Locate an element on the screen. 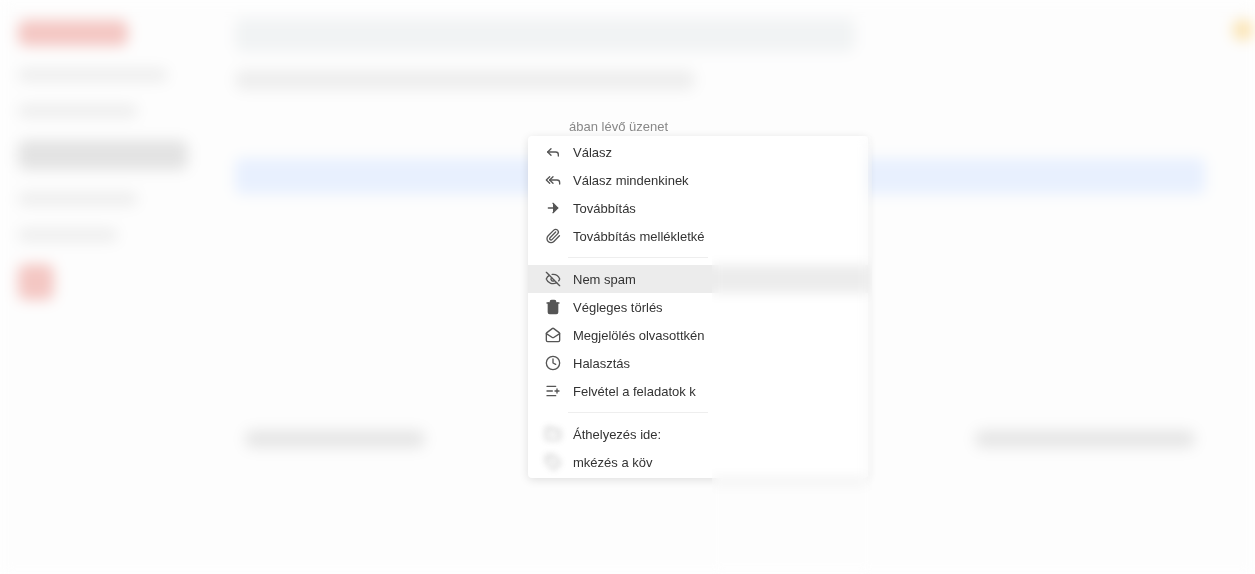  menu-item: Válasz is located at coordinates (698, 152).